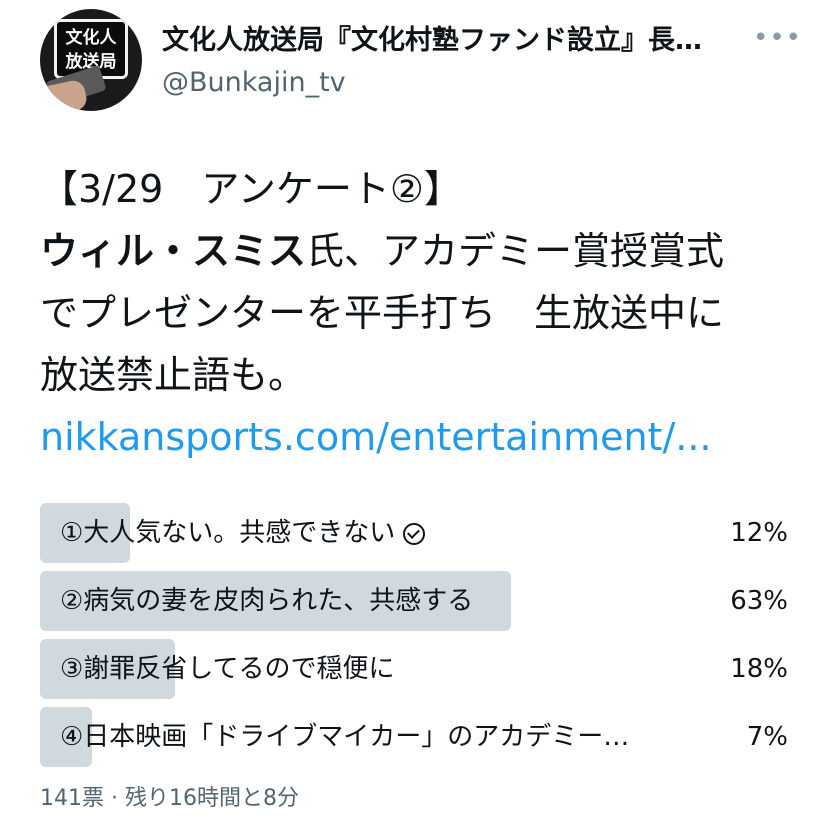  What do you see at coordinates (173, 251) in the screenshot?
I see `tweet-bold-name: ウィル・スミス` at bounding box center [173, 251].